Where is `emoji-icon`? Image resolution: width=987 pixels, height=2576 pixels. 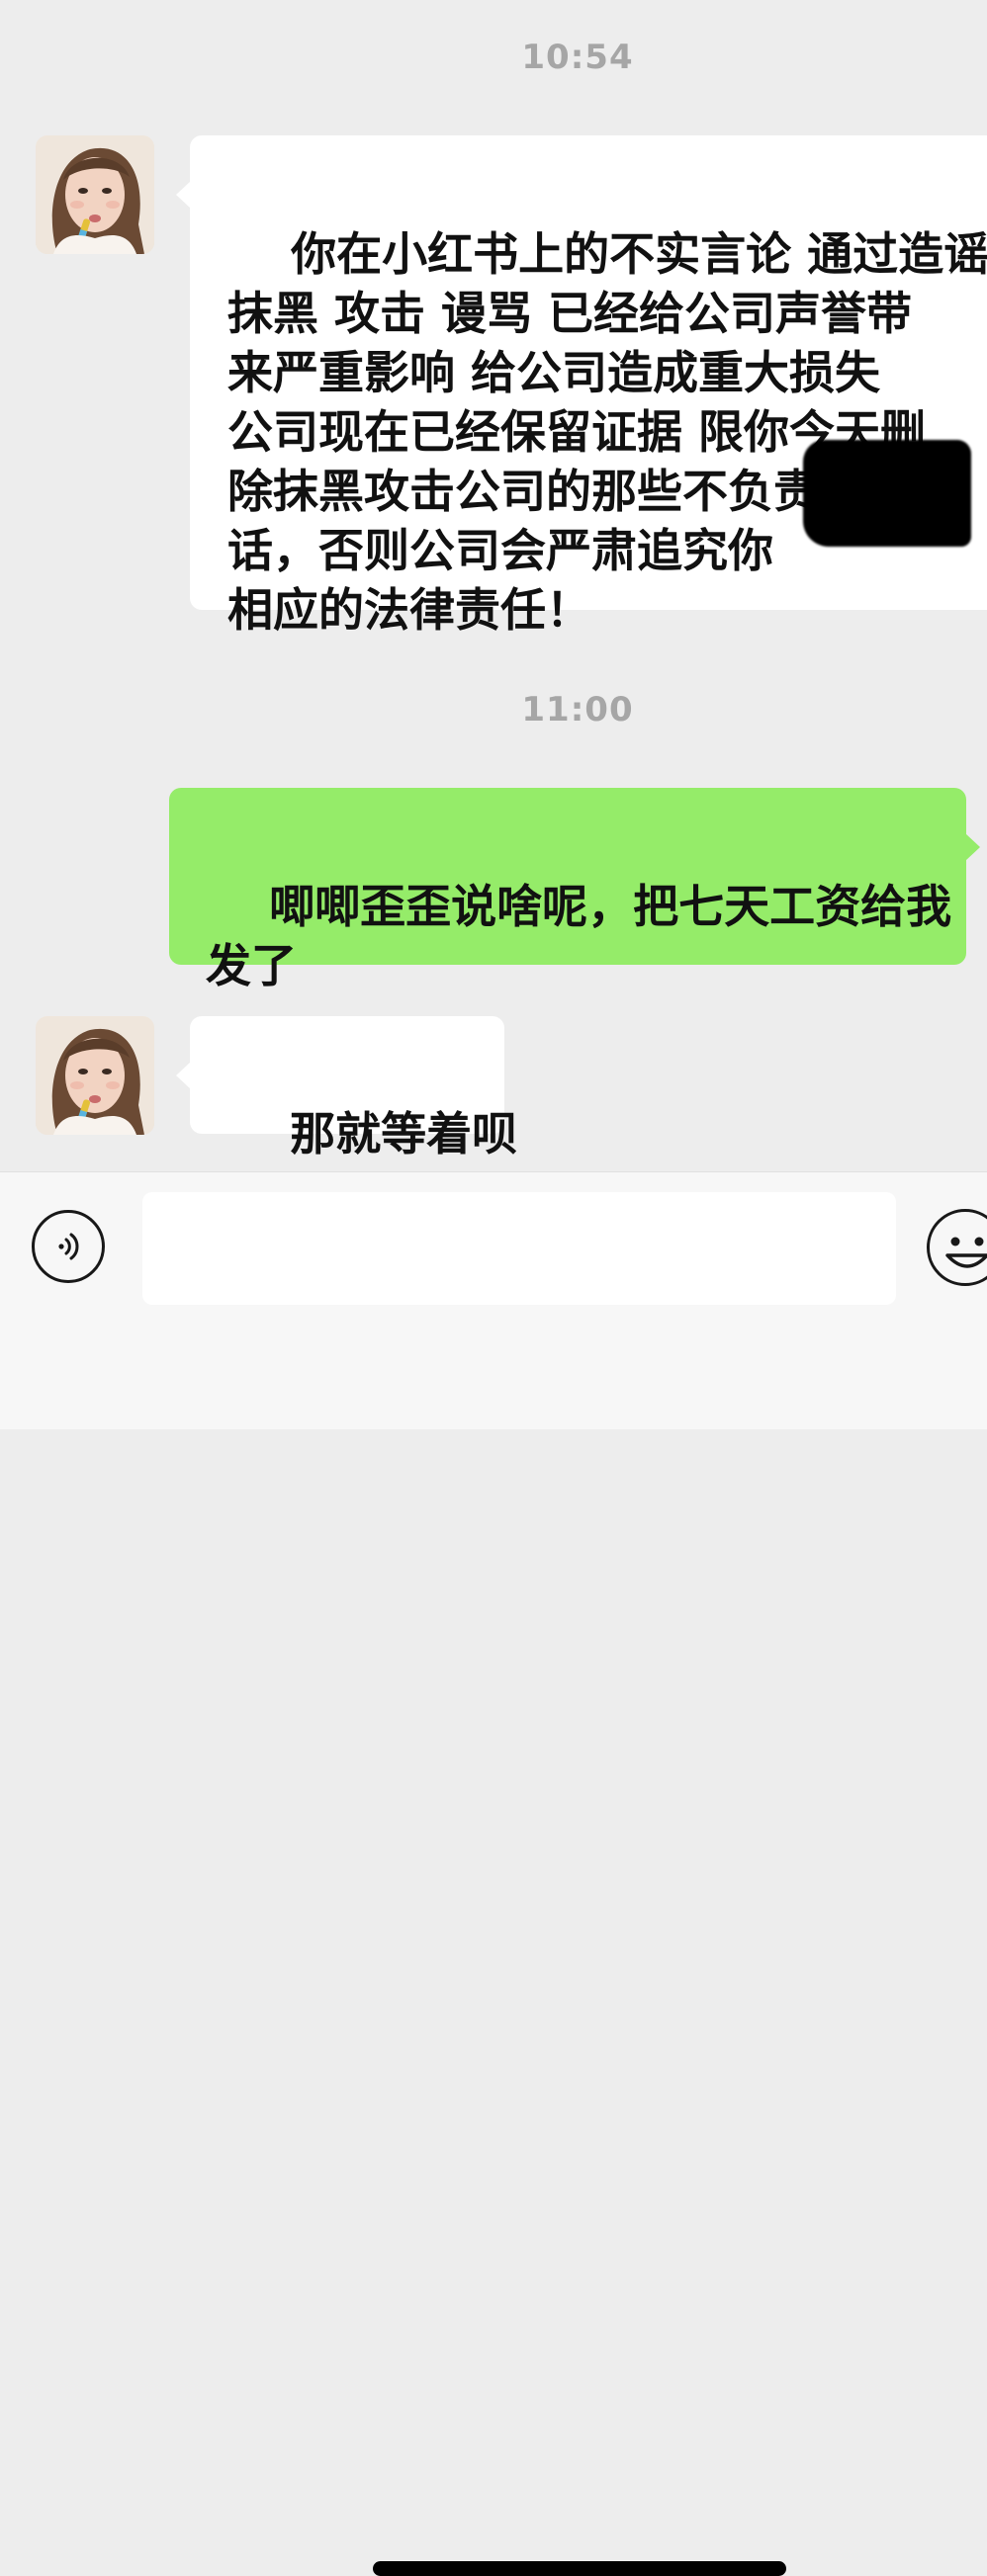 emoji-icon is located at coordinates (957, 1247).